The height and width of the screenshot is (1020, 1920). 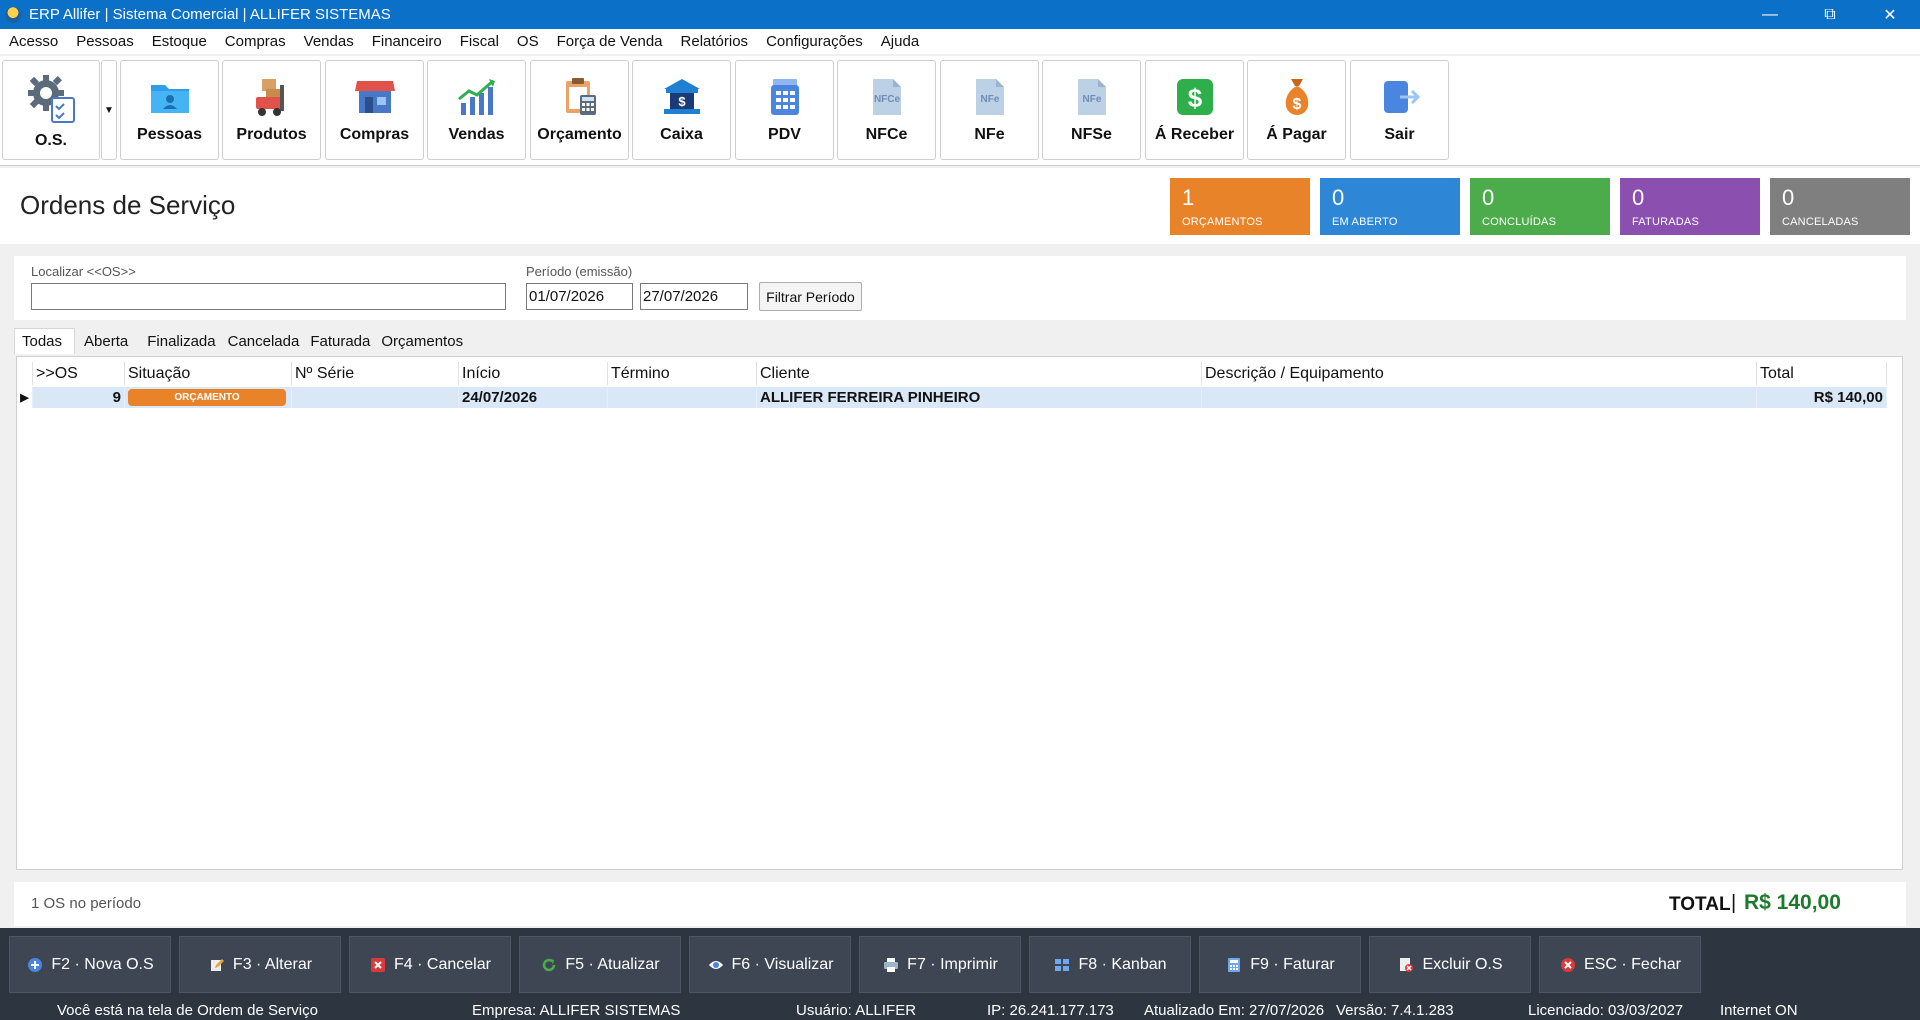 What do you see at coordinates (271, 134) in the screenshot?
I see `produtos-toolbar-label: Produtos` at bounding box center [271, 134].